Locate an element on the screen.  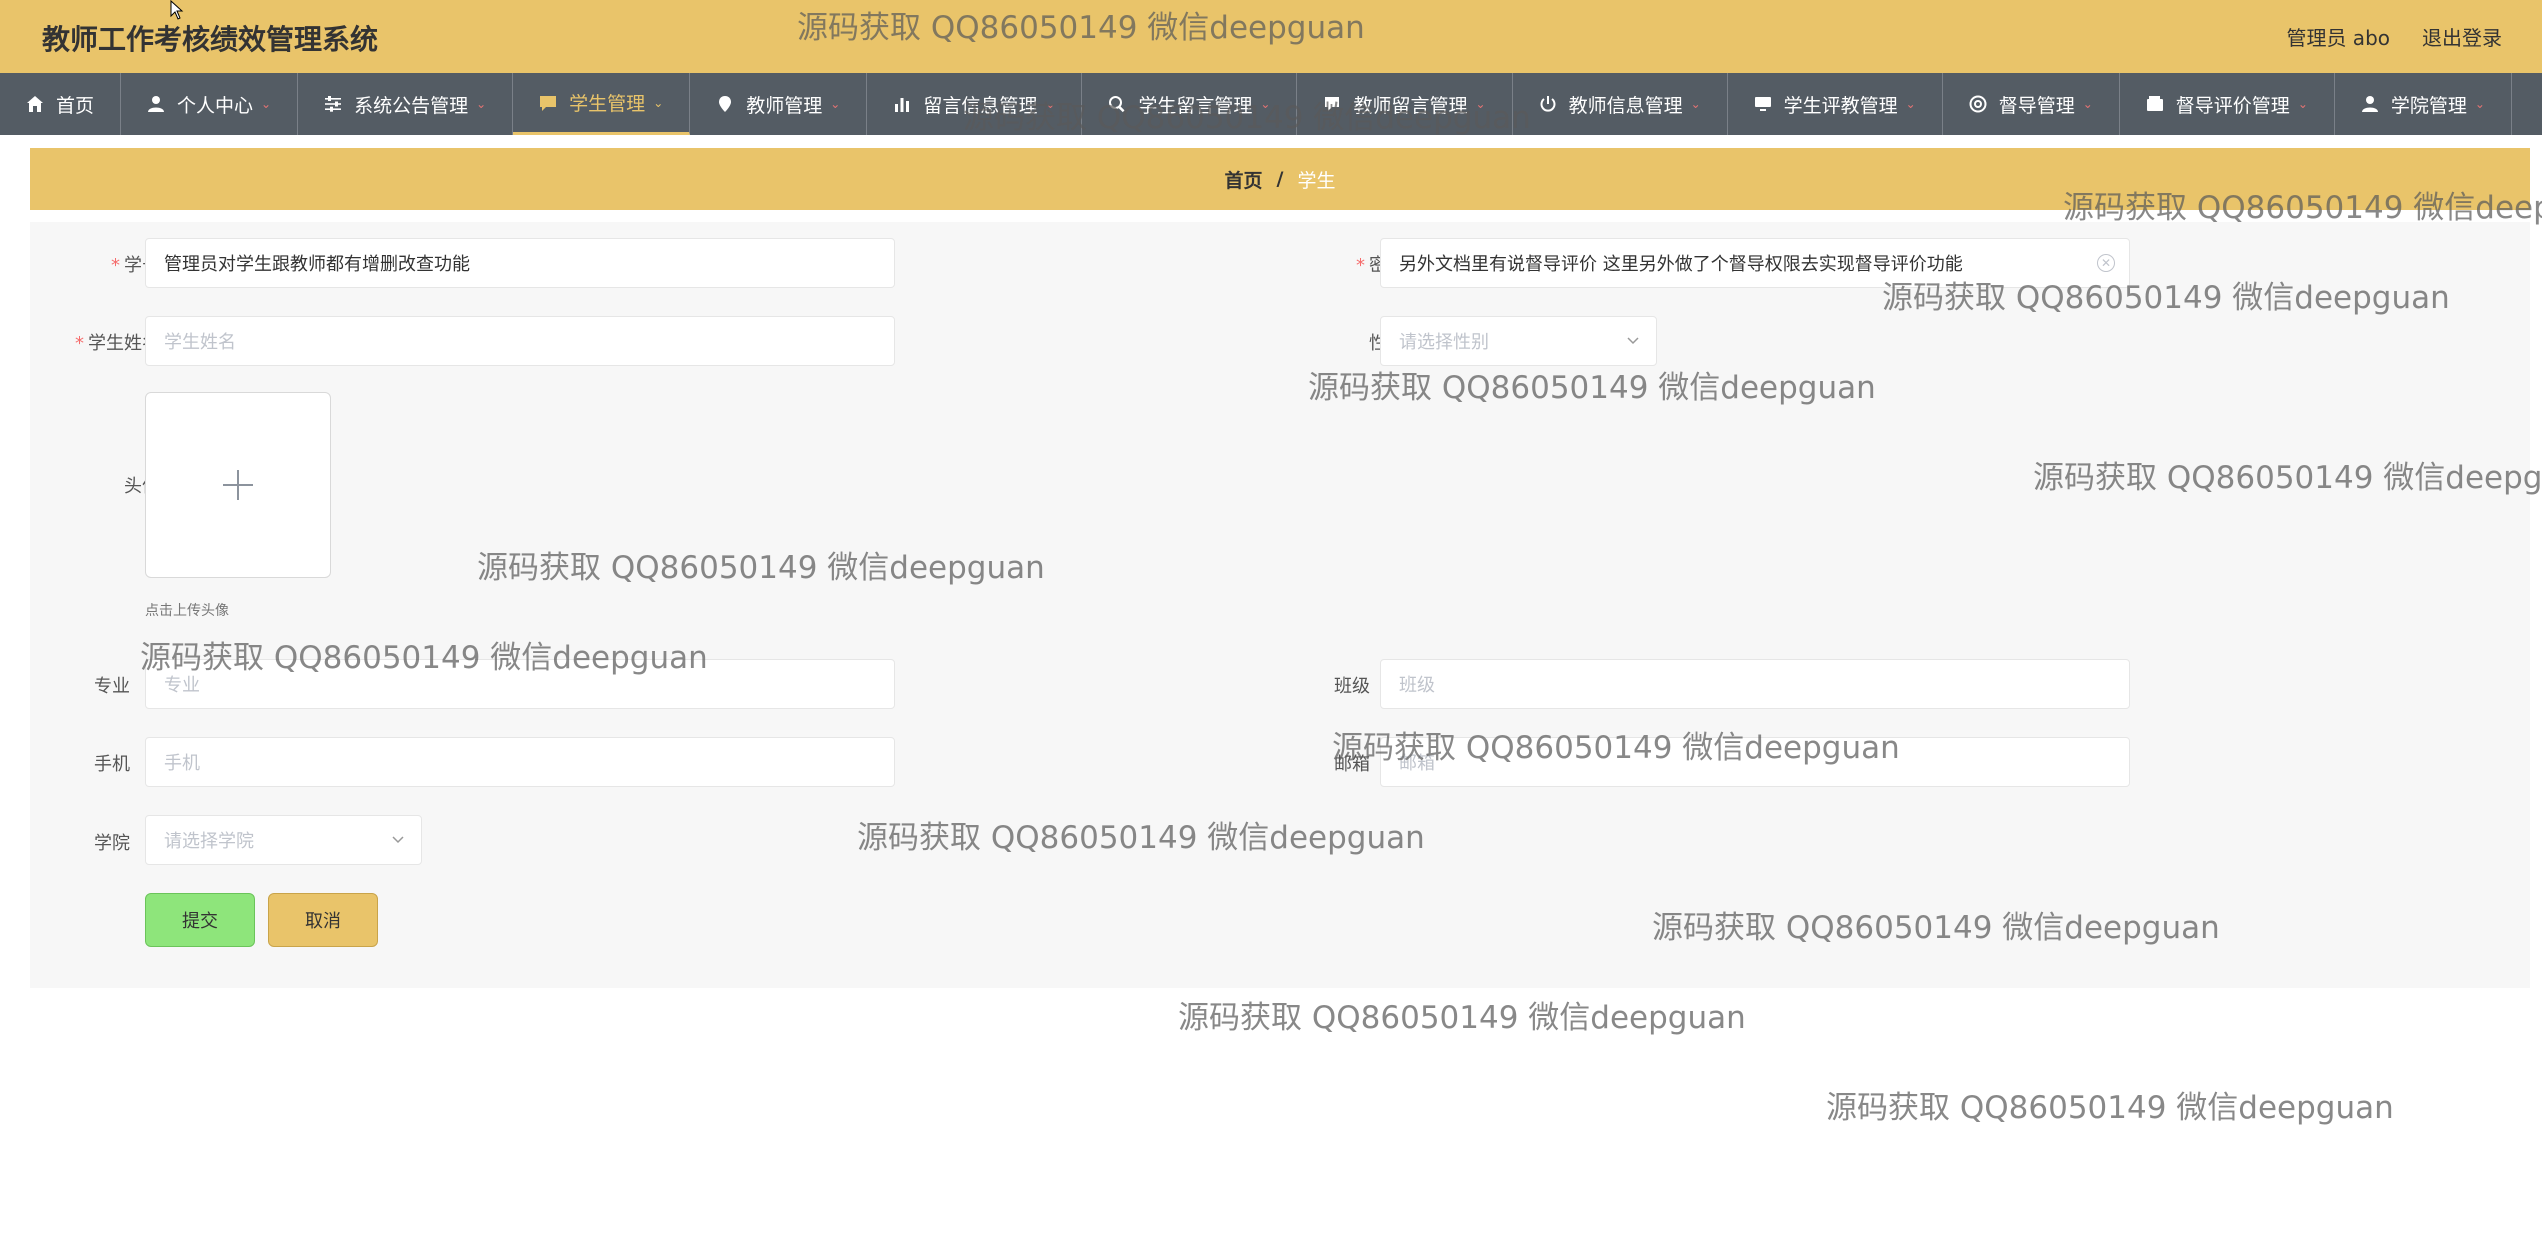
help-circle-icon is located at coordinates (1978, 104).